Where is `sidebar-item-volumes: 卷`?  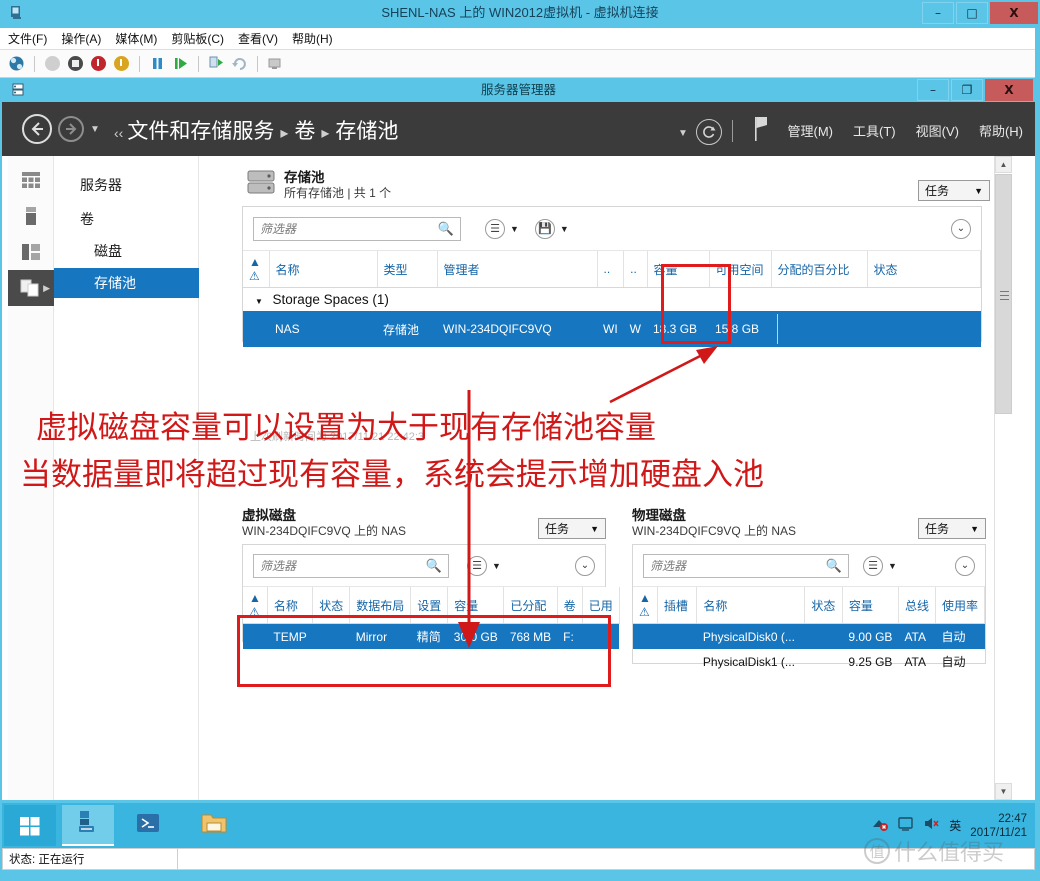
sidebar-item-volumes: 卷 is located at coordinates (126, 219).